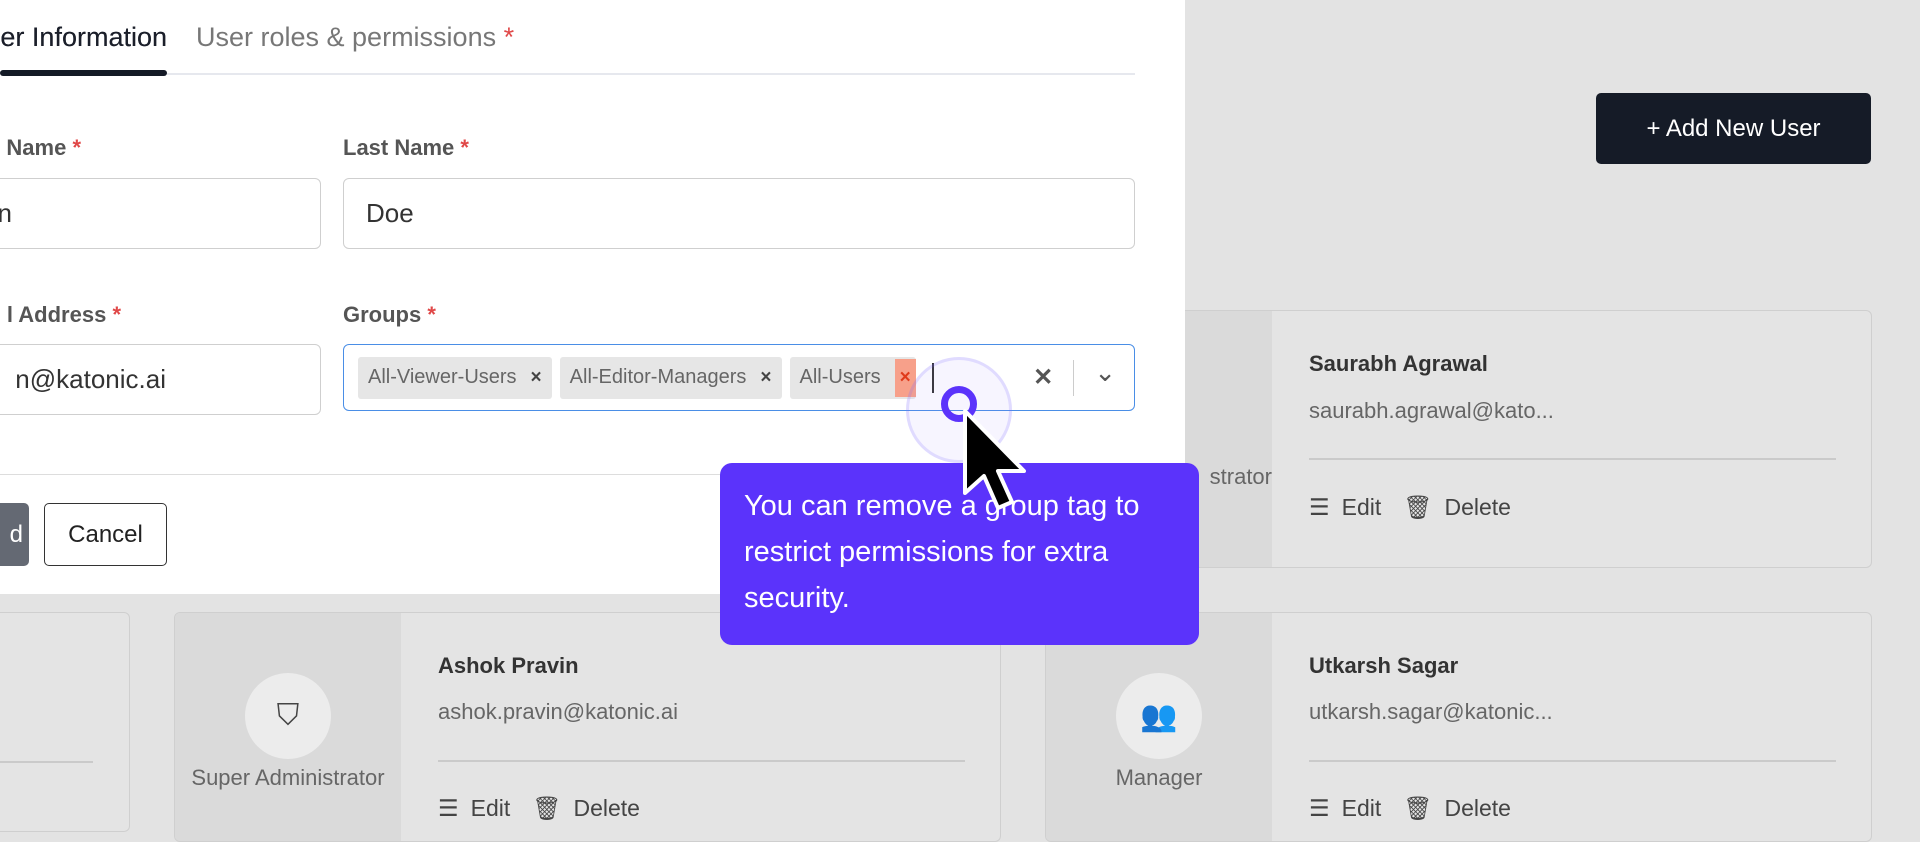 The image size is (1920, 842). Describe the element at coordinates (567, 74) in the screenshot. I see `tab-divider` at that location.